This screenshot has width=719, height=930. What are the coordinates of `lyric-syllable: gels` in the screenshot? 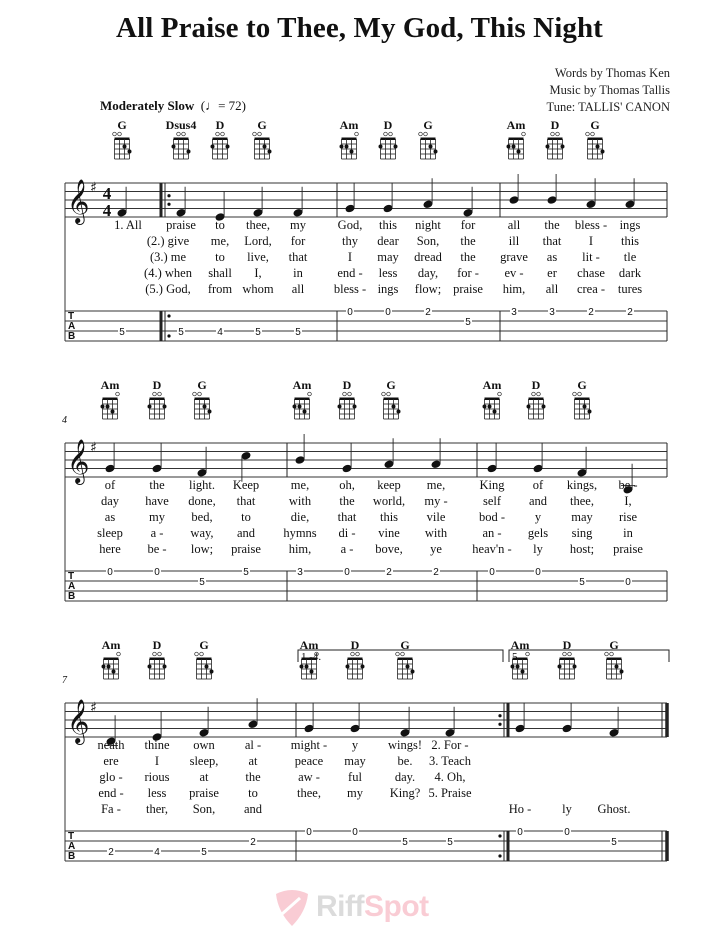 It's located at (538, 533).